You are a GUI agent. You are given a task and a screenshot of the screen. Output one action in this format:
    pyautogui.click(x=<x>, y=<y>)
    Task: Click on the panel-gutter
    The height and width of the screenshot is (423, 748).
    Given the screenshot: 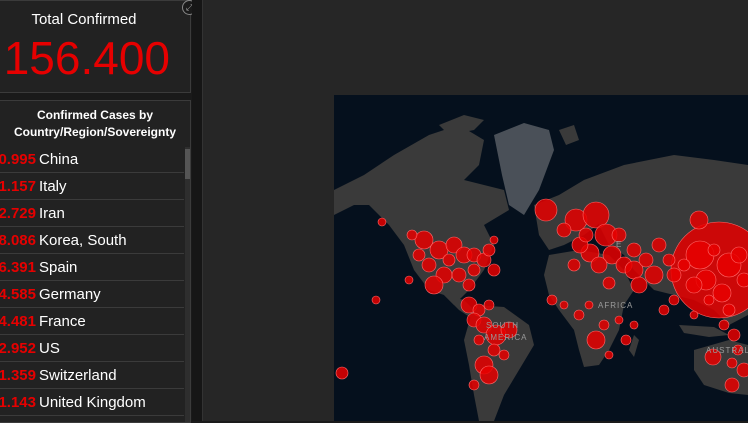 What is the action you would take?
    pyautogui.click(x=197, y=210)
    